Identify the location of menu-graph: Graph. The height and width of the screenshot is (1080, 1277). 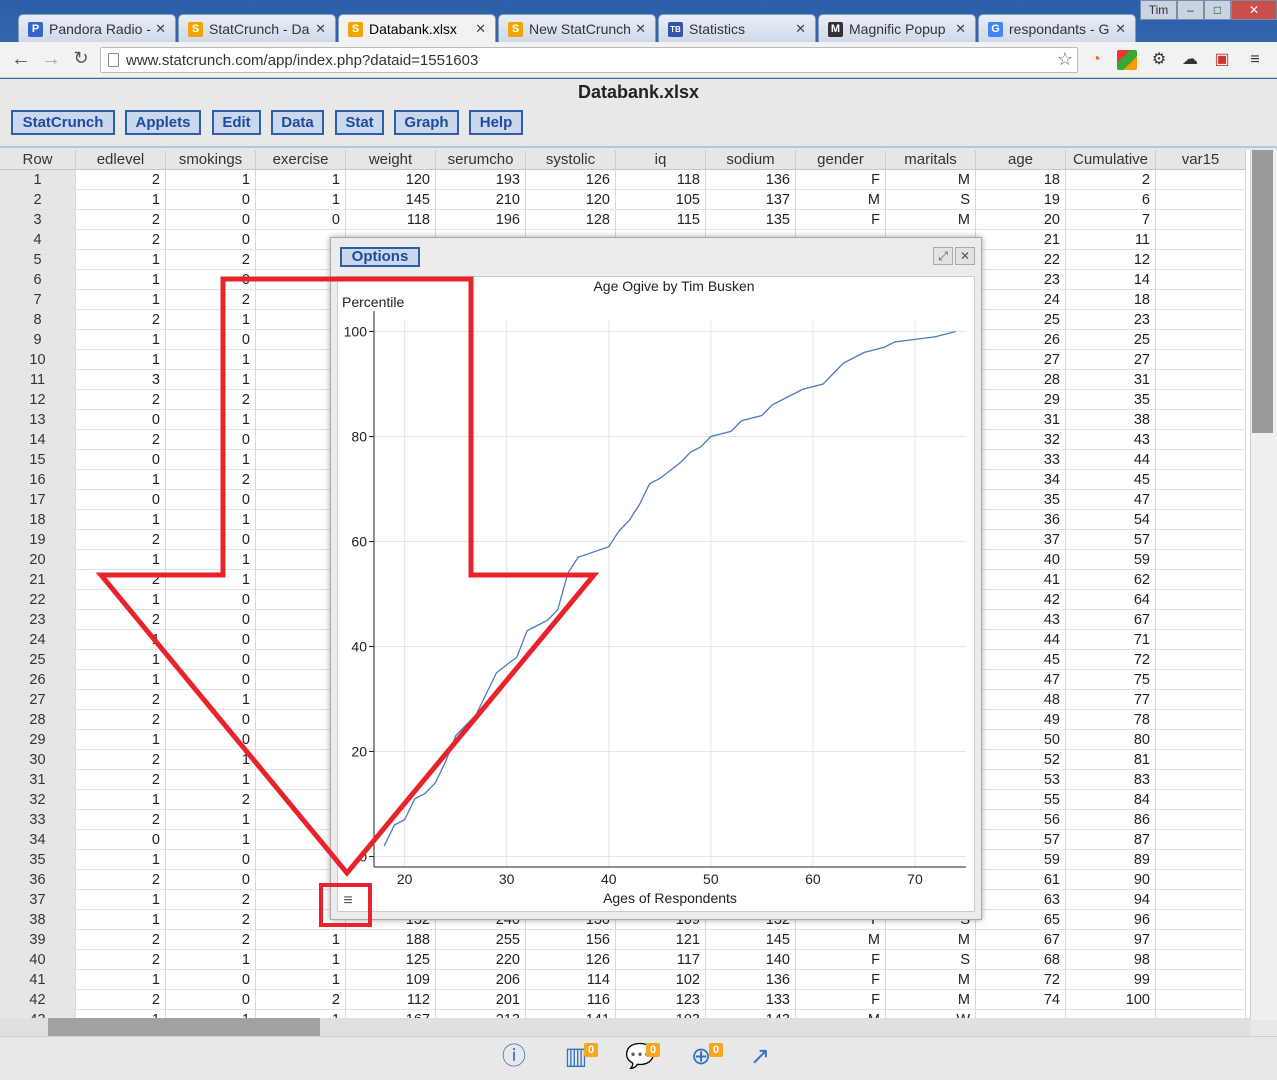
(426, 122).